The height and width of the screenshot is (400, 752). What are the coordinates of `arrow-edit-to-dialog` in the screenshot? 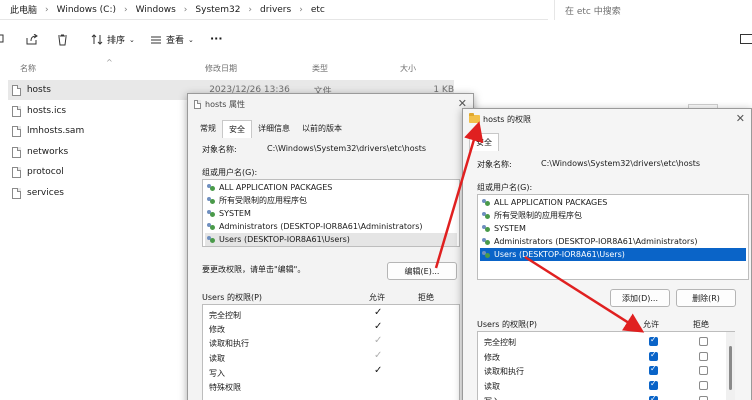 It's located at (459, 195).